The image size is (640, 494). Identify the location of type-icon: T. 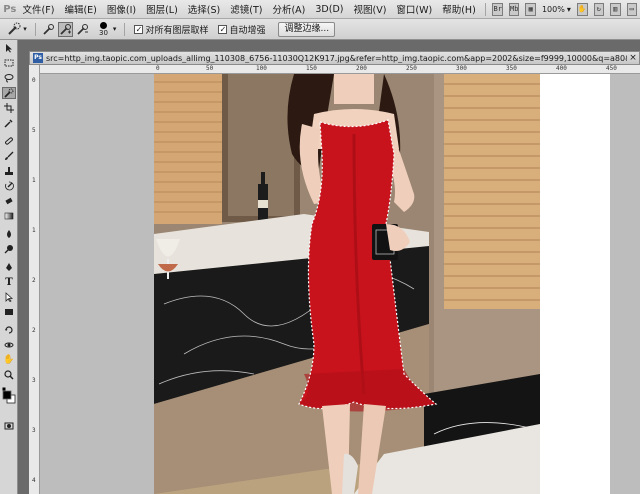
(9, 282).